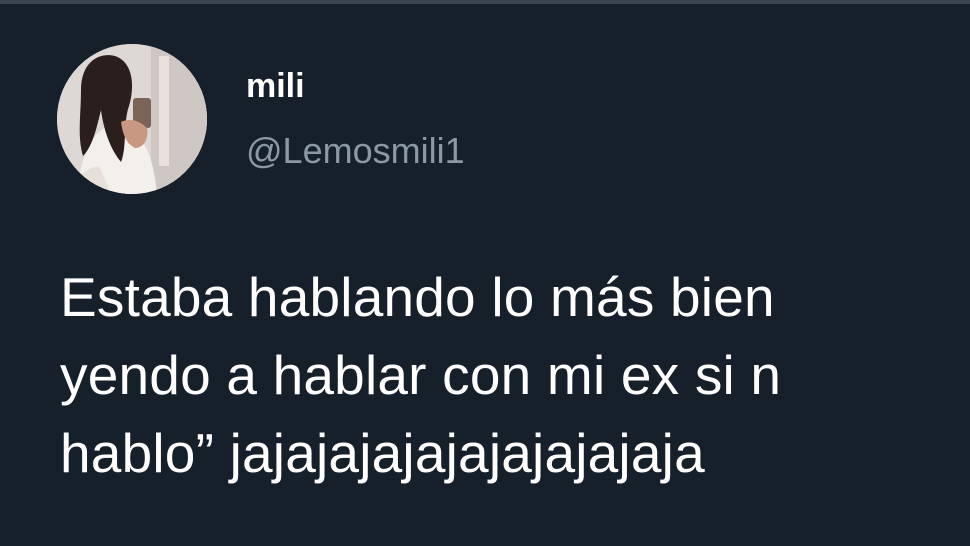 This screenshot has width=970, height=546. I want to click on tweet-text-line: yendo a hablar con mi ex si n, so click(421, 375).